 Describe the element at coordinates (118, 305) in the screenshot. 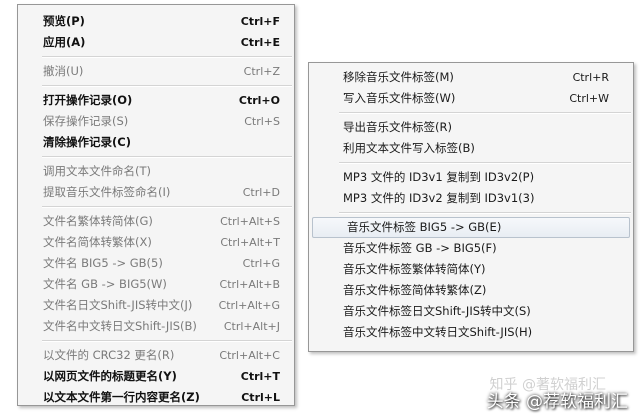

I see `menu-item-label: 文件名日文Shift-JIS转中文(J)` at that location.